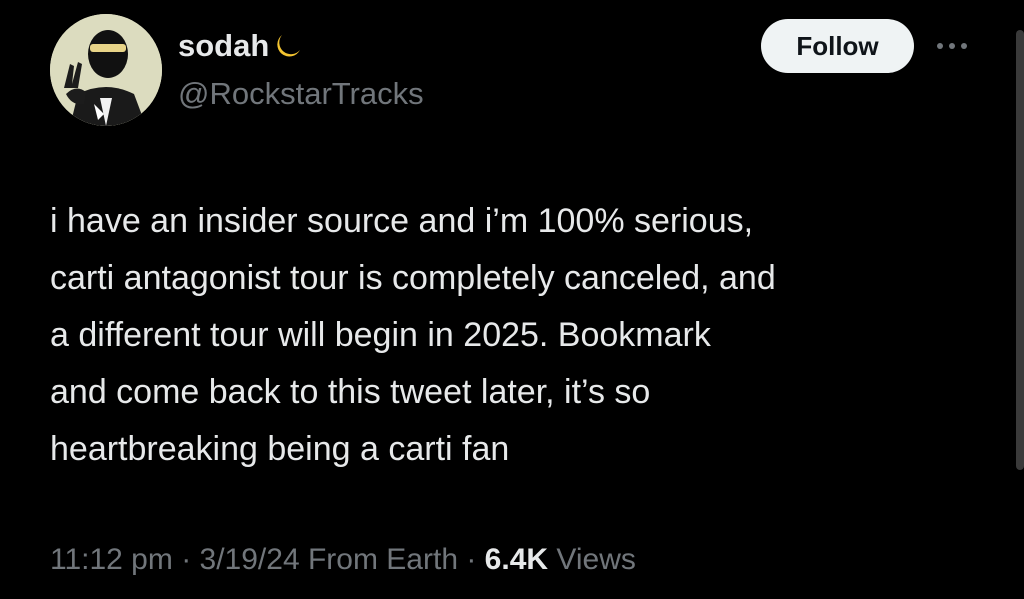 This screenshot has height=599, width=1024. Describe the element at coordinates (288, 46) in the screenshot. I see `crescent-moon-icon` at that location.